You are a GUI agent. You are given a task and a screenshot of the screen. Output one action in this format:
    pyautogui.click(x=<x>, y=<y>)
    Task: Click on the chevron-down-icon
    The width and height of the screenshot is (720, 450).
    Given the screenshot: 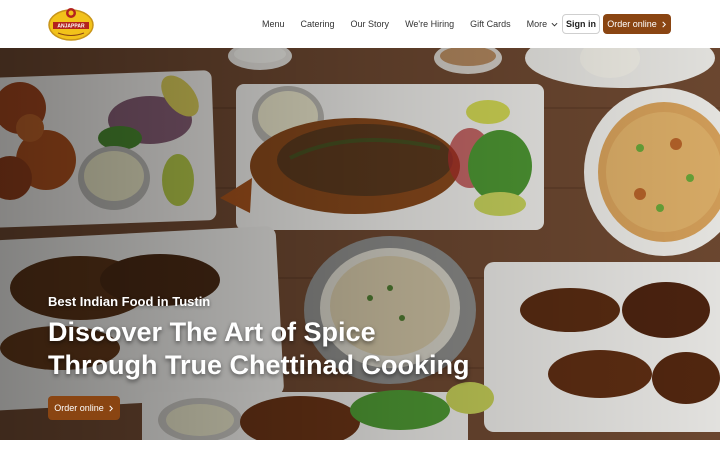 What is the action you would take?
    pyautogui.click(x=554, y=24)
    